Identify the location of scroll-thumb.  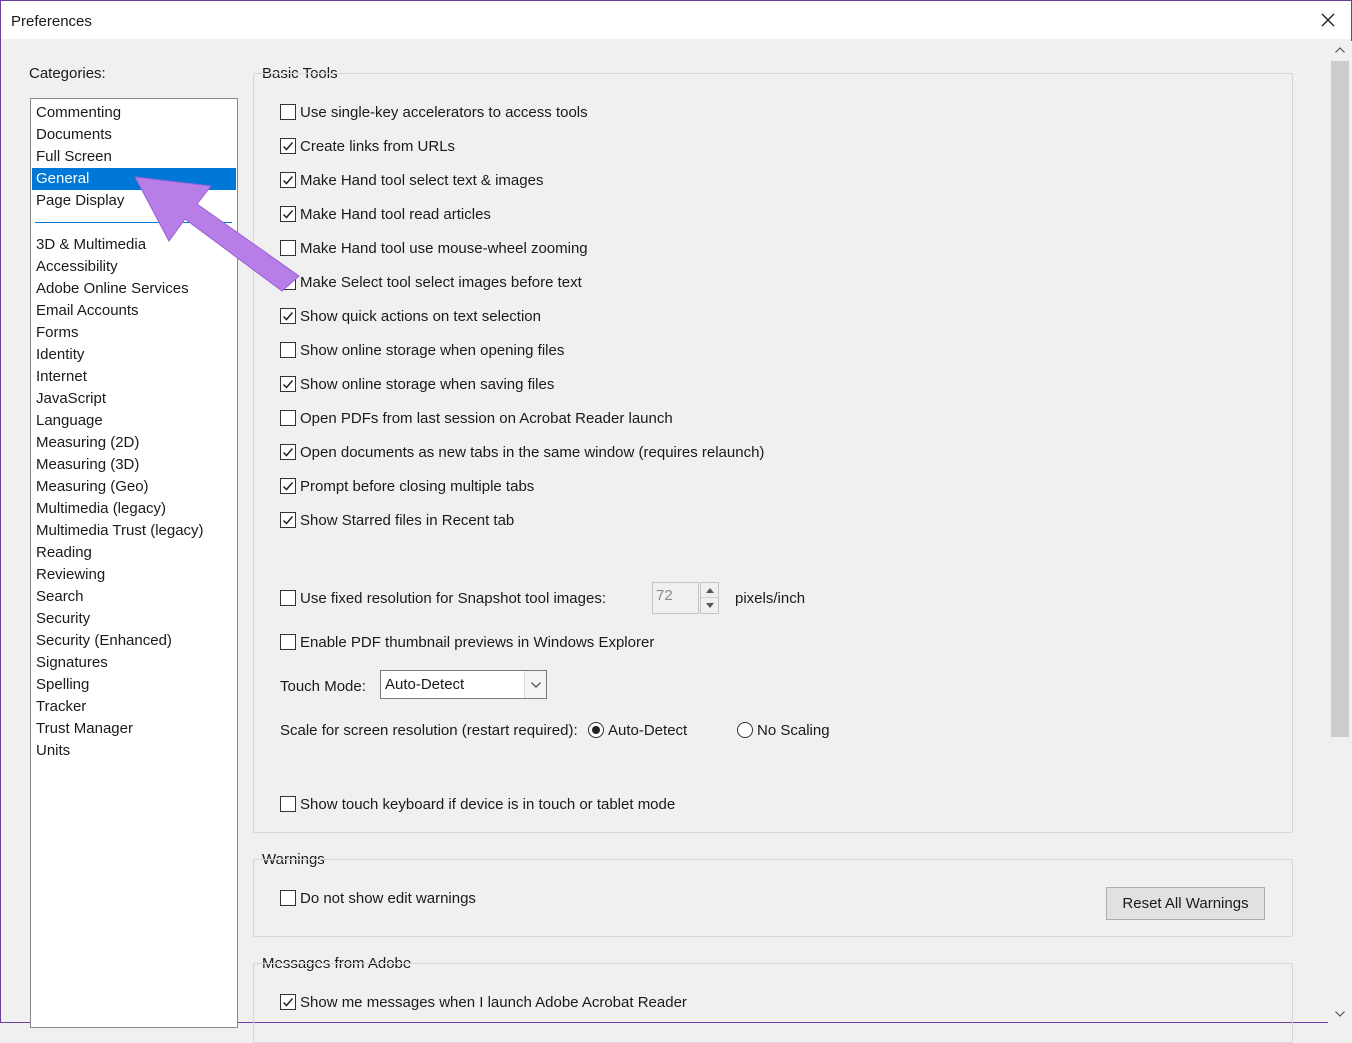
(1340, 399).